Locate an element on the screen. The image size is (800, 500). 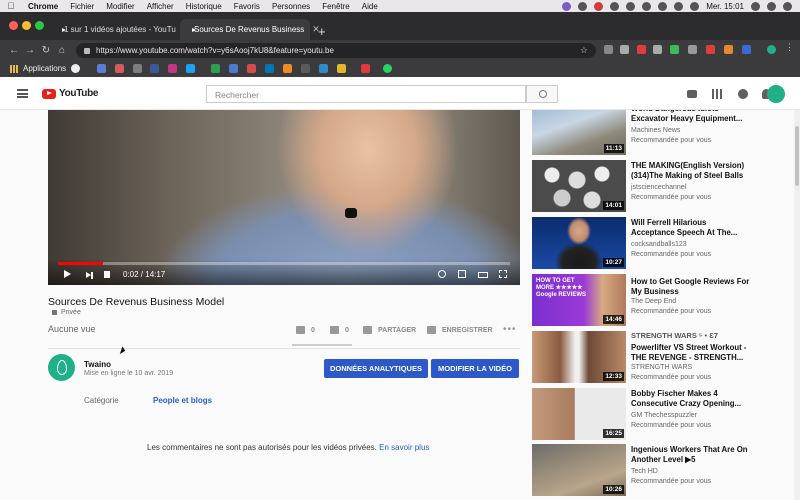
progress-bar is located at coordinates (284, 263).